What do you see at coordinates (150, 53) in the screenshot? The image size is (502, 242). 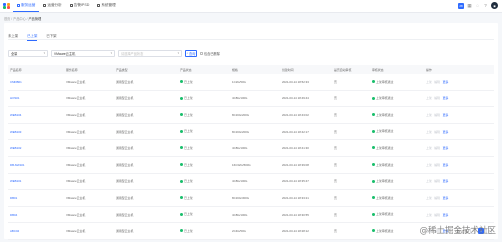 I see `status-select: 请选择产品状态 ▾` at bounding box center [150, 53].